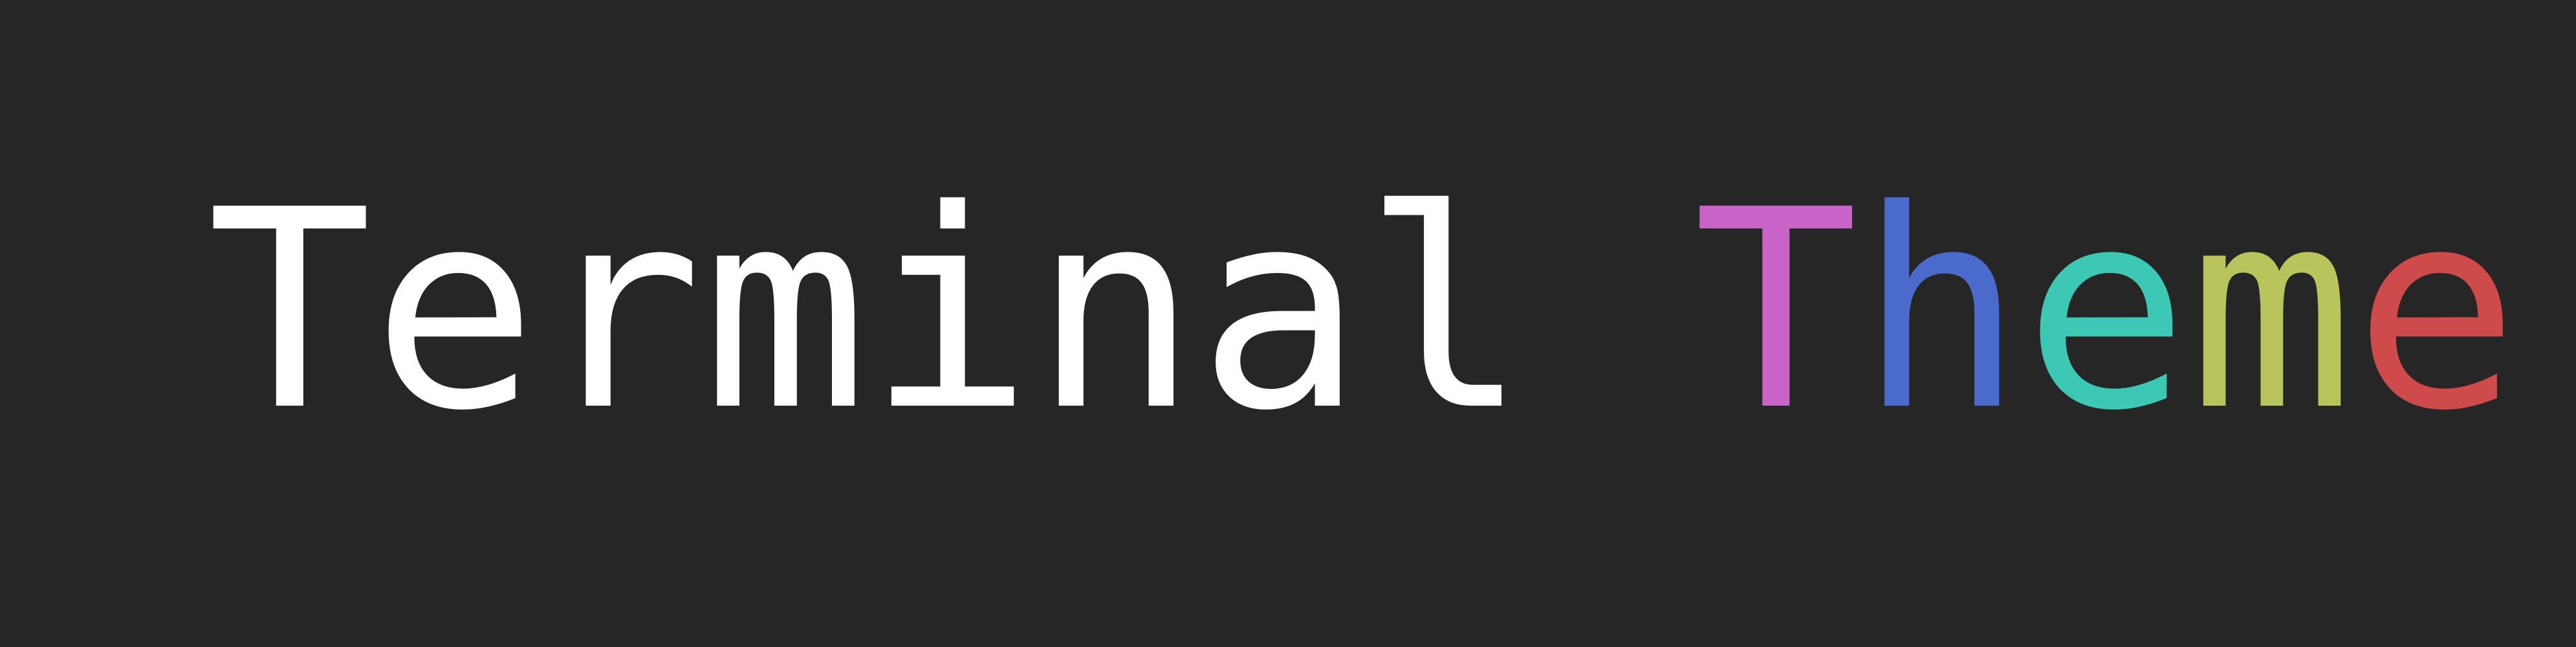 This screenshot has width=2576, height=647. I want to click on theme-letter-m: m, so click(2271, 311).